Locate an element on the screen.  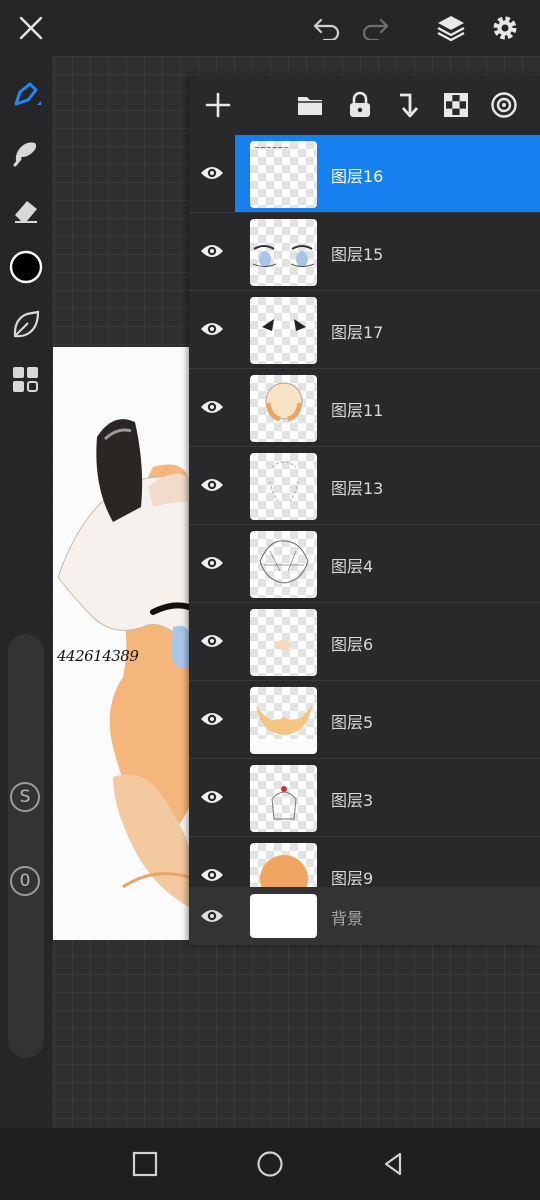
opacity-slider-label: 0 is located at coordinates (25, 881).